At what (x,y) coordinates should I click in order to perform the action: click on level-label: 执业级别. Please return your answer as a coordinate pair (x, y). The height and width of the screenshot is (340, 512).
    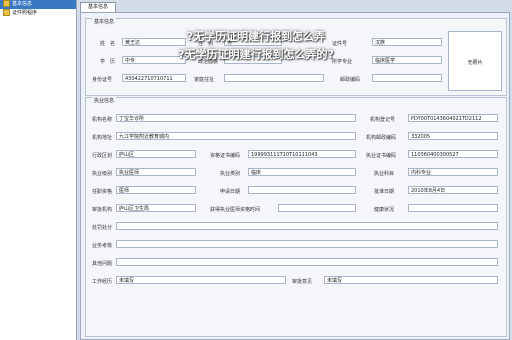
    Looking at the image, I should click on (102, 174).